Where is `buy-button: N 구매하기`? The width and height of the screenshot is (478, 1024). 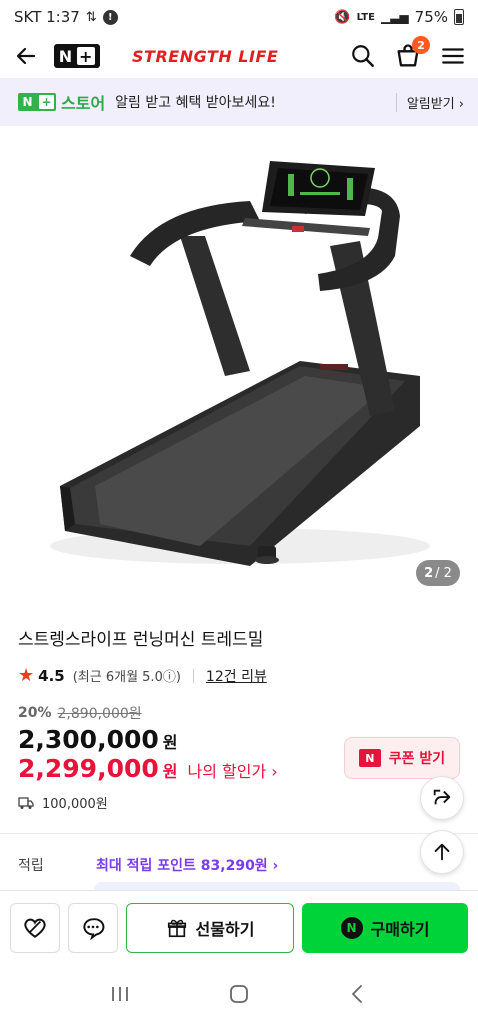
buy-button: N 구매하기 is located at coordinates (385, 927).